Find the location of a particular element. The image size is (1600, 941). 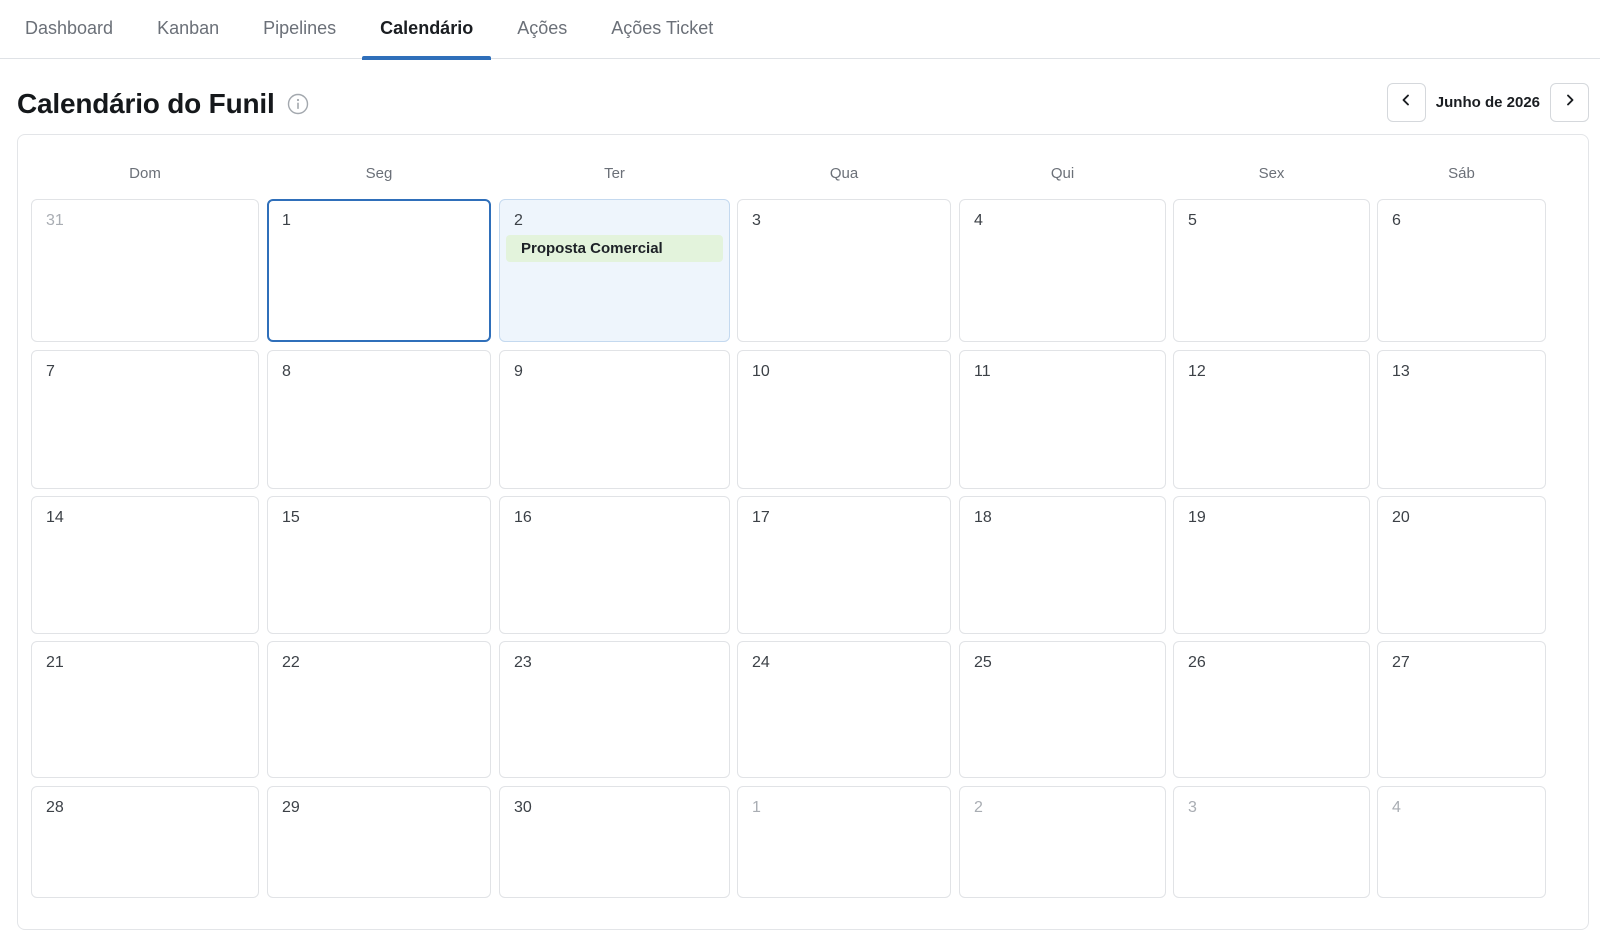

tab-pipelines: Pipelines is located at coordinates (299, 29).